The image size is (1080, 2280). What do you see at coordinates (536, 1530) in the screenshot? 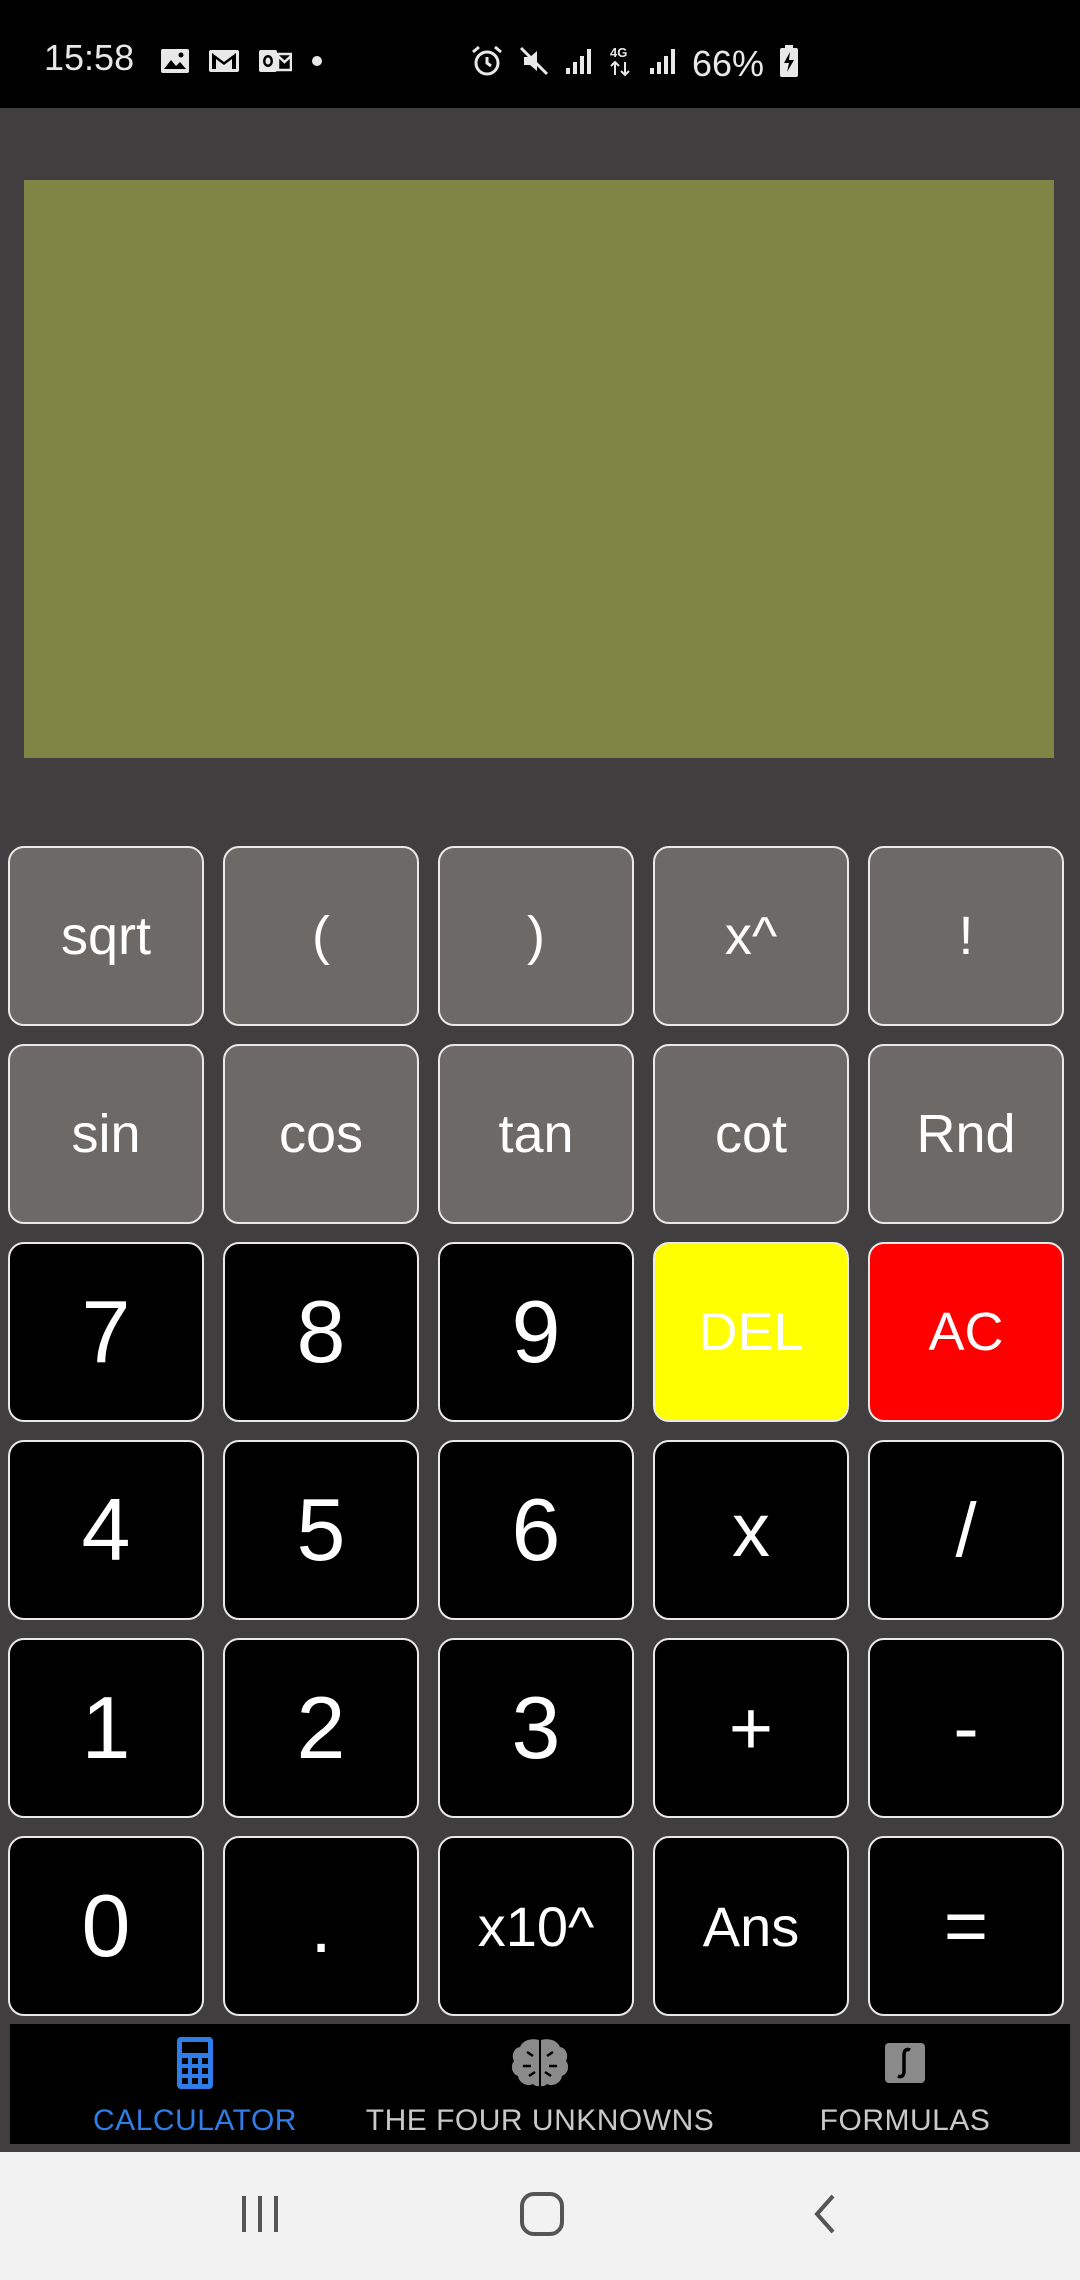
I see `key-digit-6-button: 6` at bounding box center [536, 1530].